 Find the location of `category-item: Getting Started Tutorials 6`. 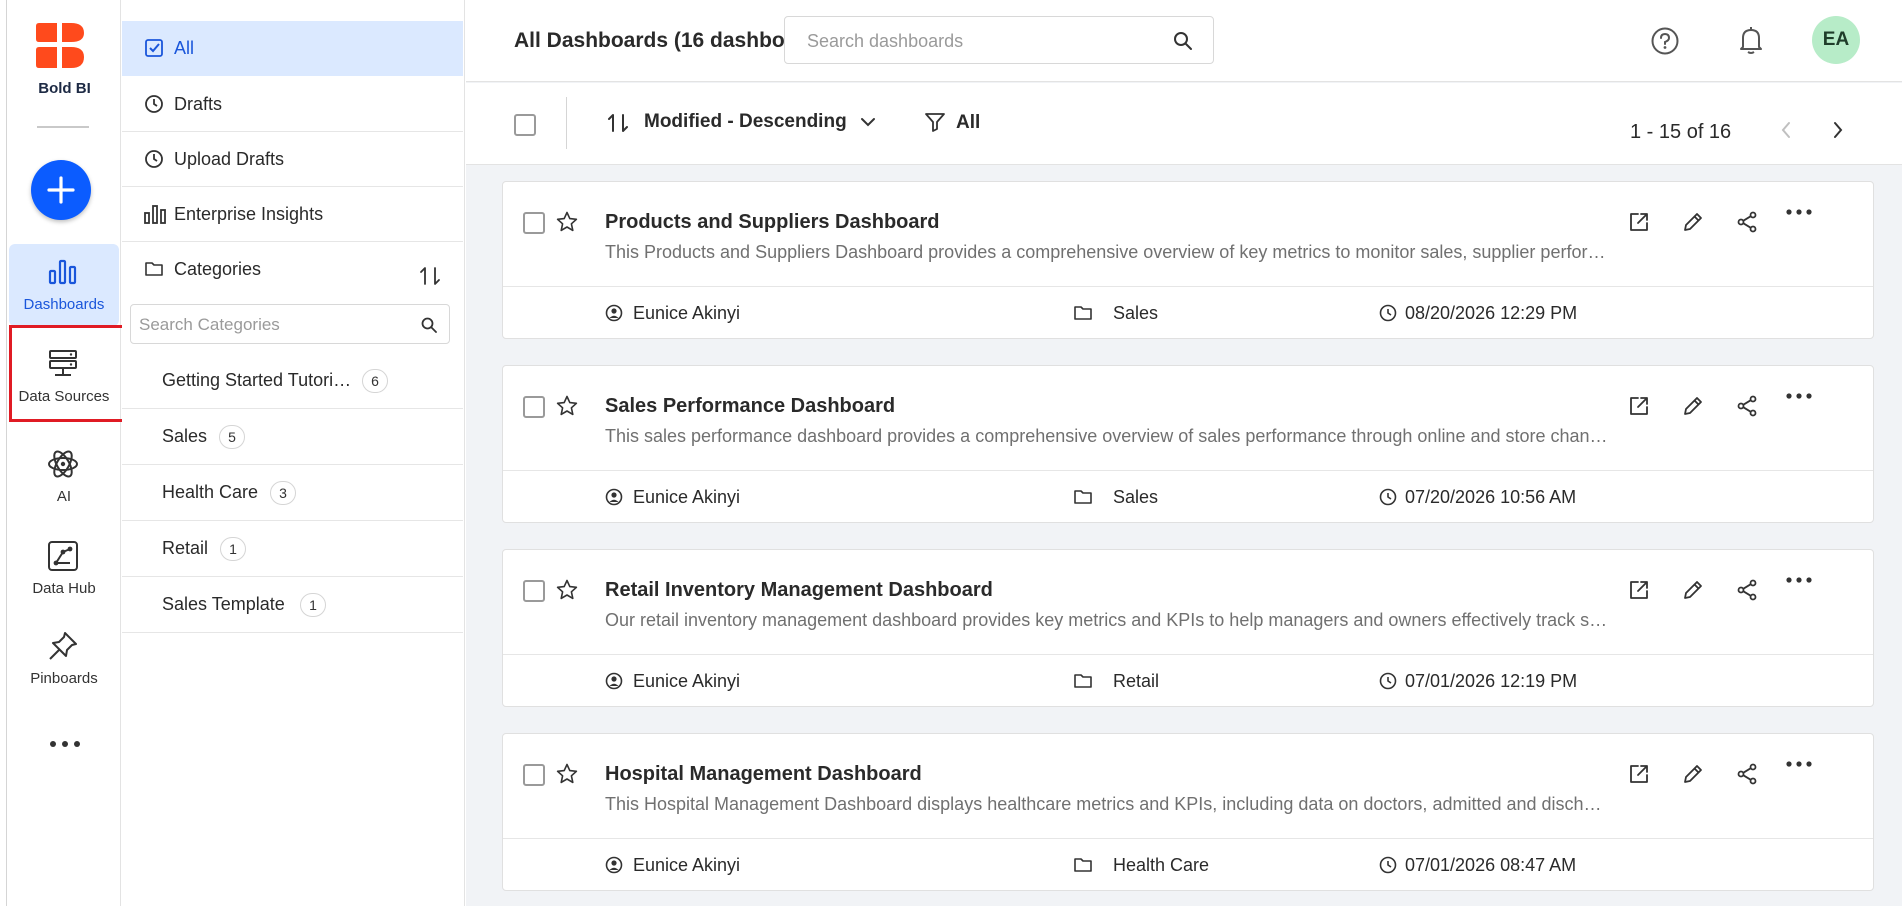

category-item: Getting Started Tutorials 6 is located at coordinates (292, 381).